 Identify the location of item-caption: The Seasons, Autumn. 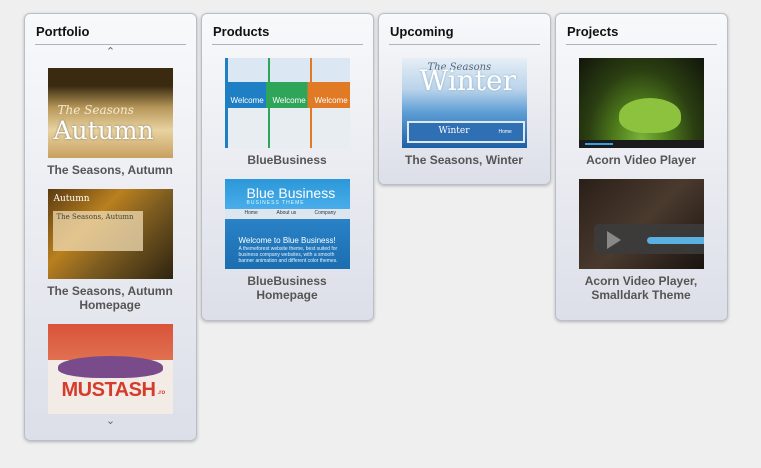
(110, 170).